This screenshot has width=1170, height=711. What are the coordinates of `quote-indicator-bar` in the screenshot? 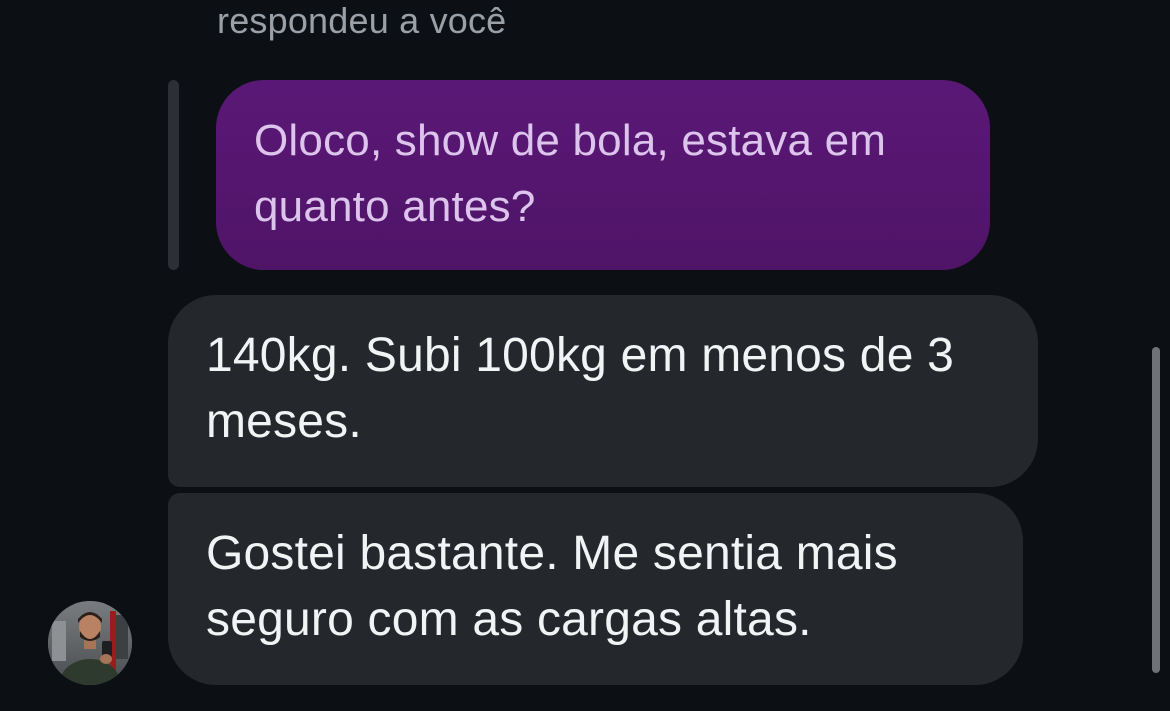 It's located at (173, 175).